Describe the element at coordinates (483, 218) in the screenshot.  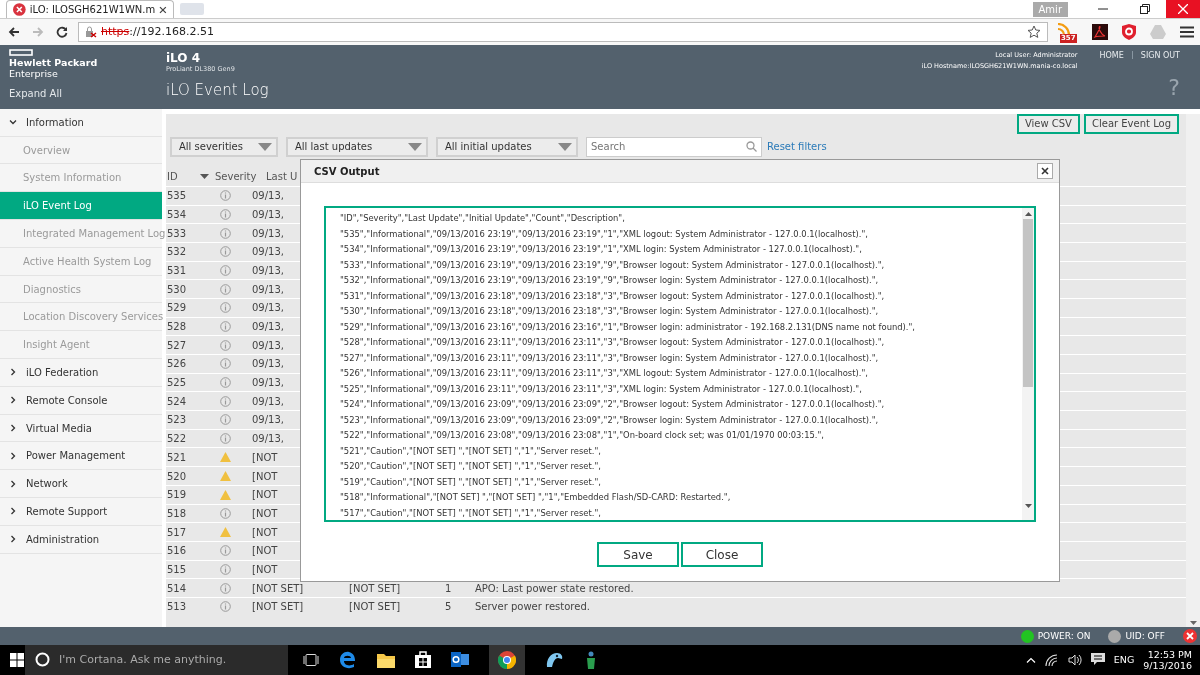
I see `csv-line: "ID","Severity","Last Update","Initial Update","Count","Description",` at that location.